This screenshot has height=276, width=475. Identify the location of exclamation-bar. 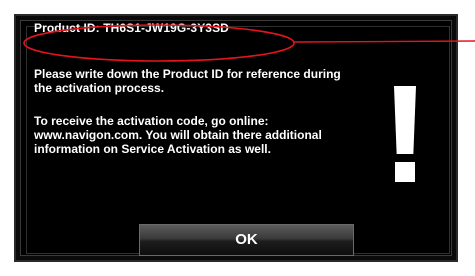
(405, 120).